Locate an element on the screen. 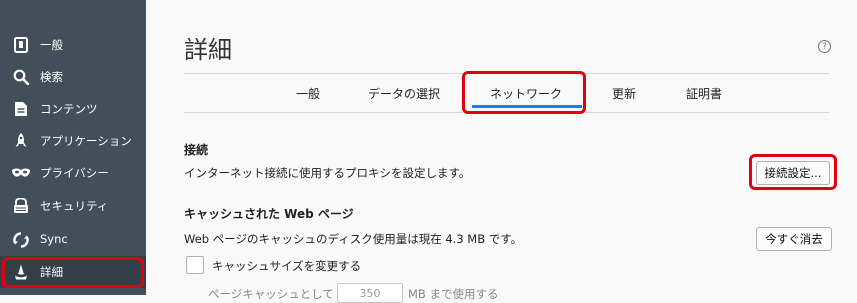  sync-icon is located at coordinates (21, 240).